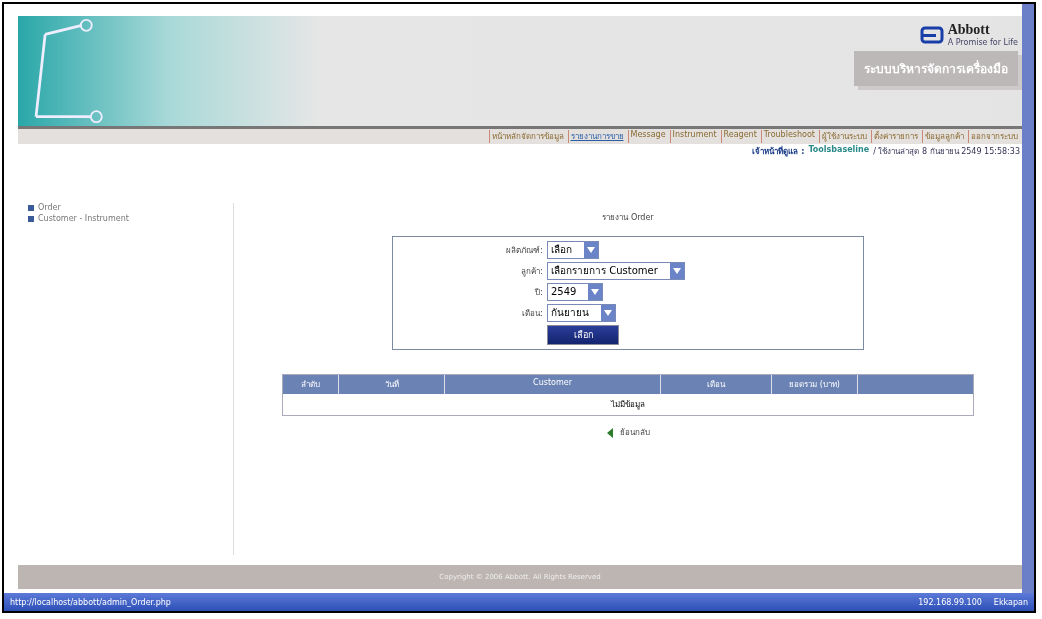  Describe the element at coordinates (1028, 298) in the screenshot. I see `scrollbar` at that location.